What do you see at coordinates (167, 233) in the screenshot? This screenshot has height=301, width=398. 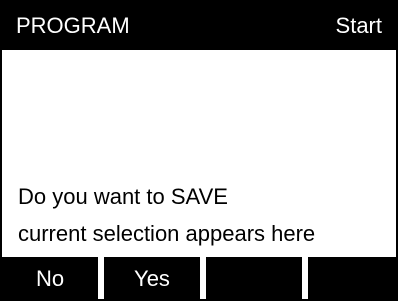 I see `current-selection-text: current selection appears here` at bounding box center [167, 233].